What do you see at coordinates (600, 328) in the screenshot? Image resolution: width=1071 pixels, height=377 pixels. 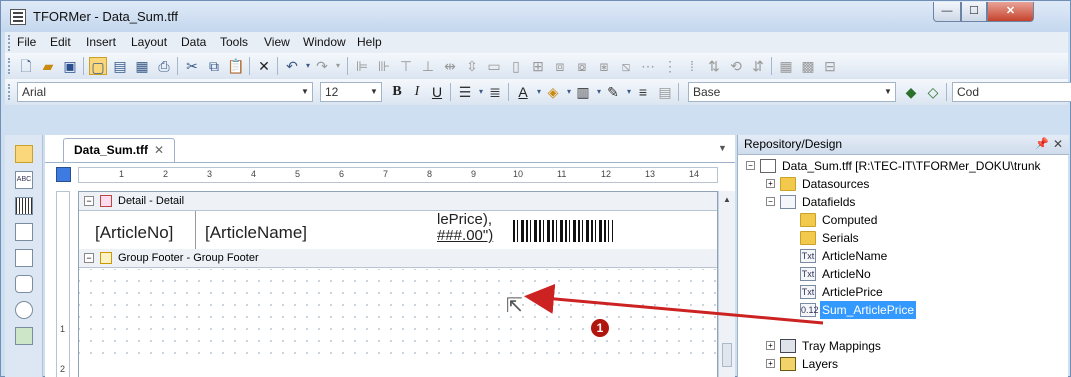 I see `step-marker: 1` at bounding box center [600, 328].